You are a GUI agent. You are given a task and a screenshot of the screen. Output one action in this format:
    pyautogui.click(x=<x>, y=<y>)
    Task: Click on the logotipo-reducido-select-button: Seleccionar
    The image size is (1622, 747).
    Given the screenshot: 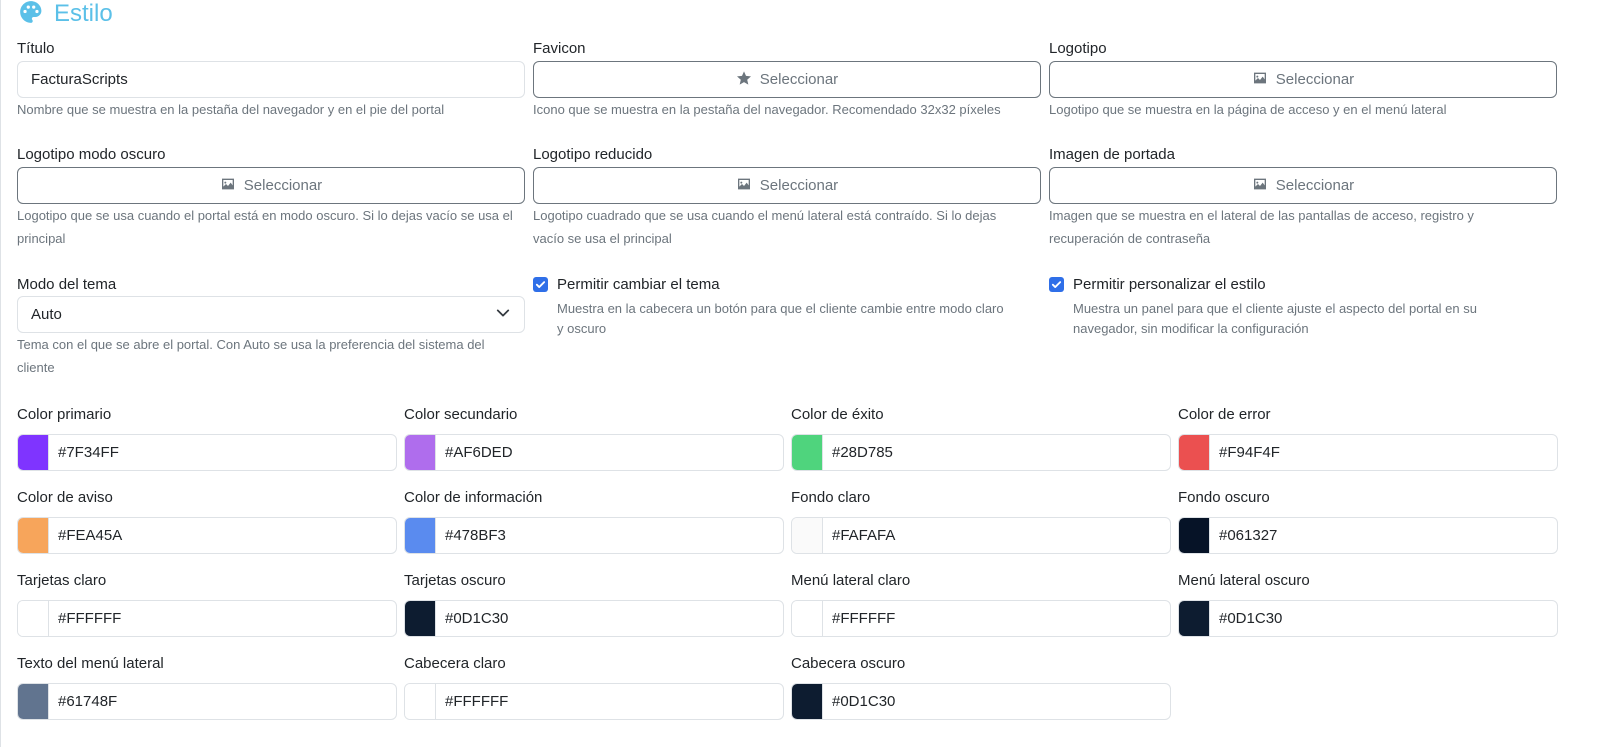 What is the action you would take?
    pyautogui.click(x=787, y=185)
    